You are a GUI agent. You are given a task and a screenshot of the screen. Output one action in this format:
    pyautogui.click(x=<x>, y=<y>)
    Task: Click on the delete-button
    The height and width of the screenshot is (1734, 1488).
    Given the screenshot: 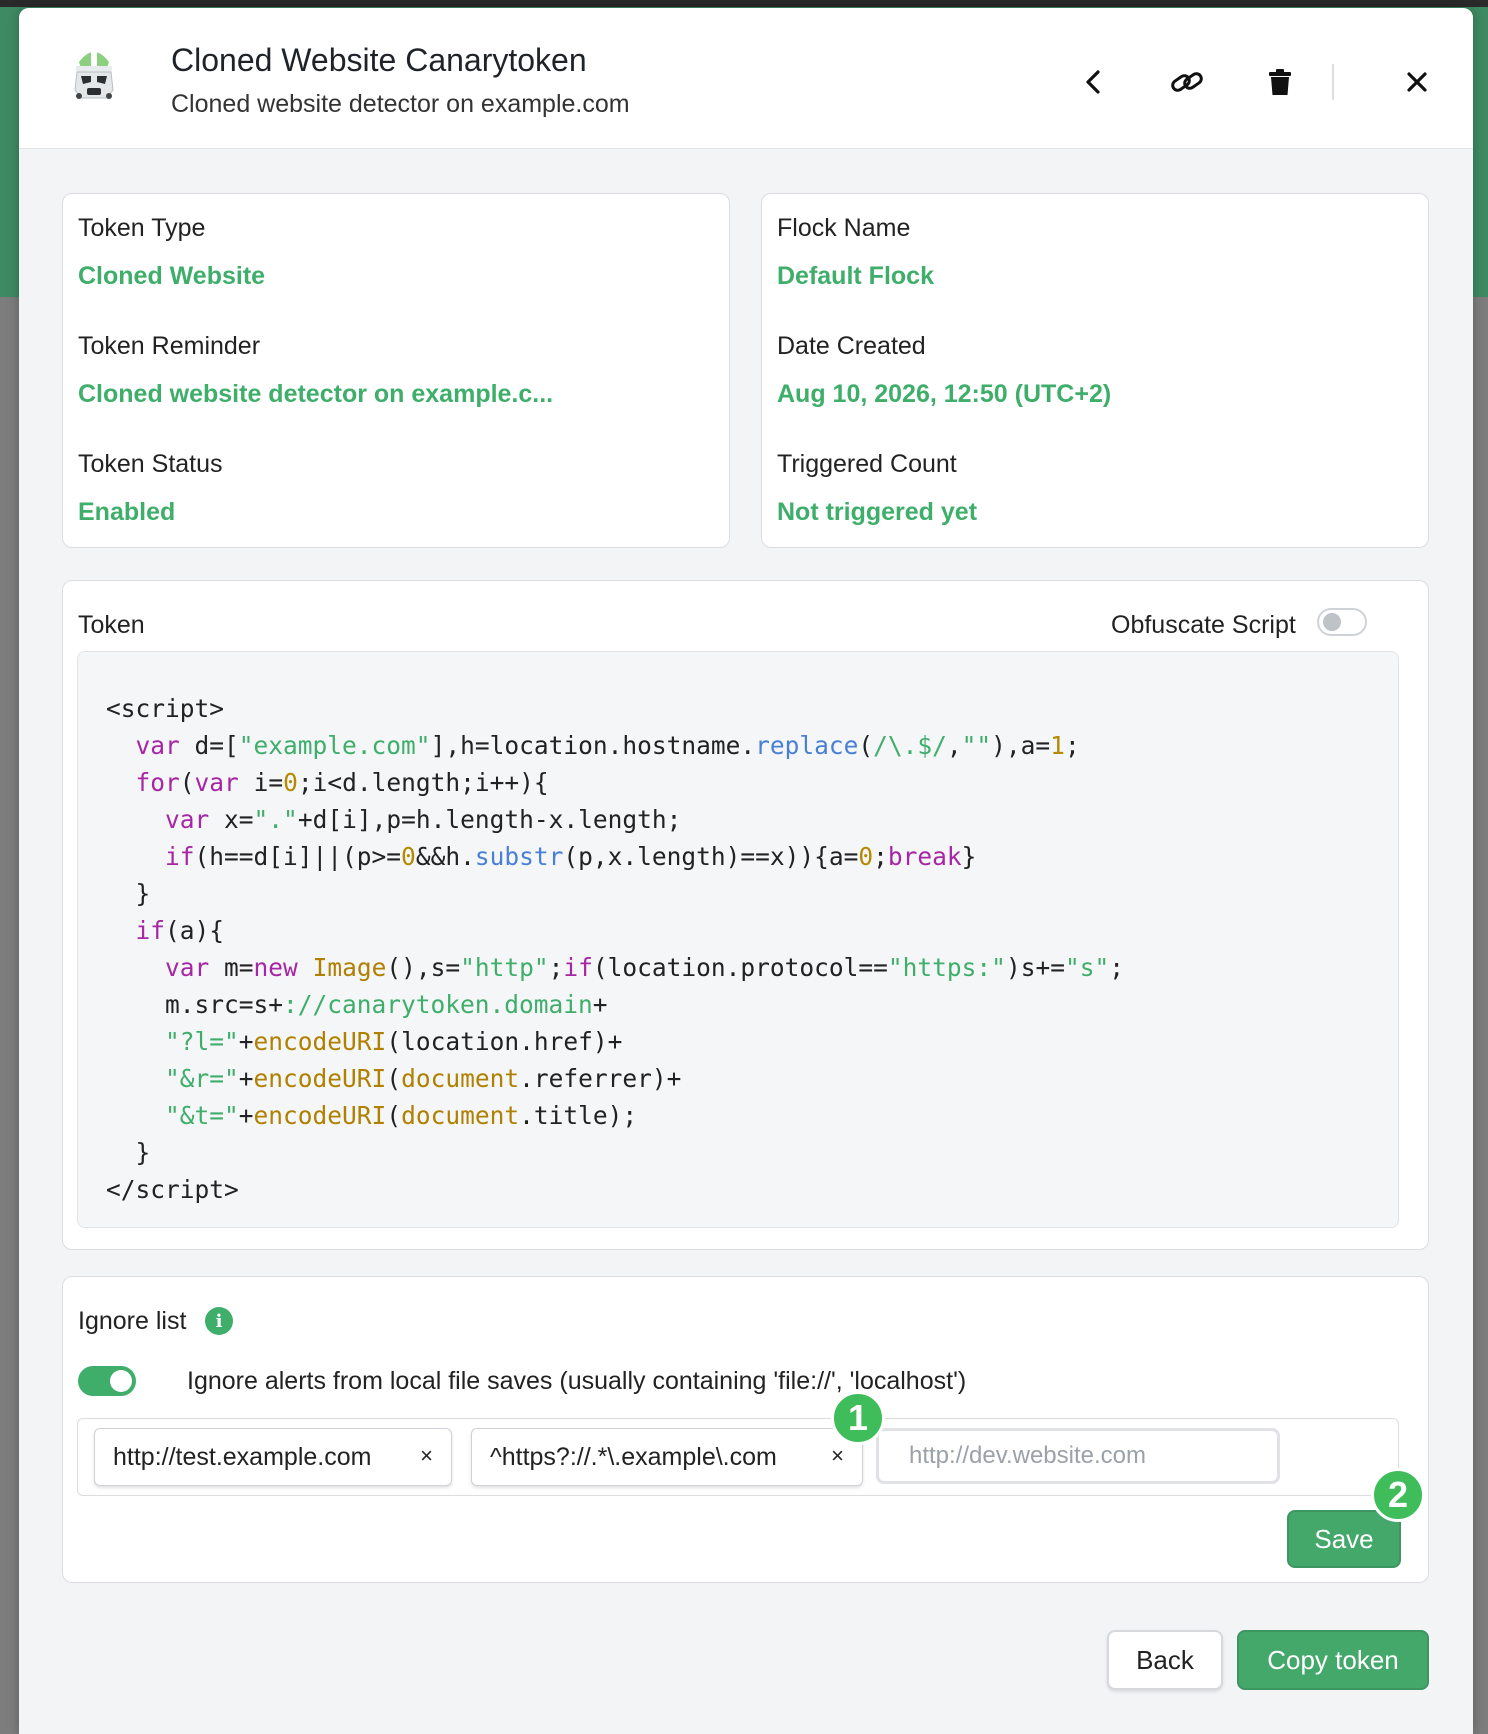 What is the action you would take?
    pyautogui.click(x=1280, y=82)
    